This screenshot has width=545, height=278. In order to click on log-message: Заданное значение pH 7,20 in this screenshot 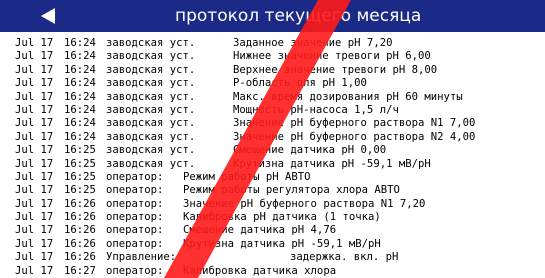, I will do `click(313, 43)`.